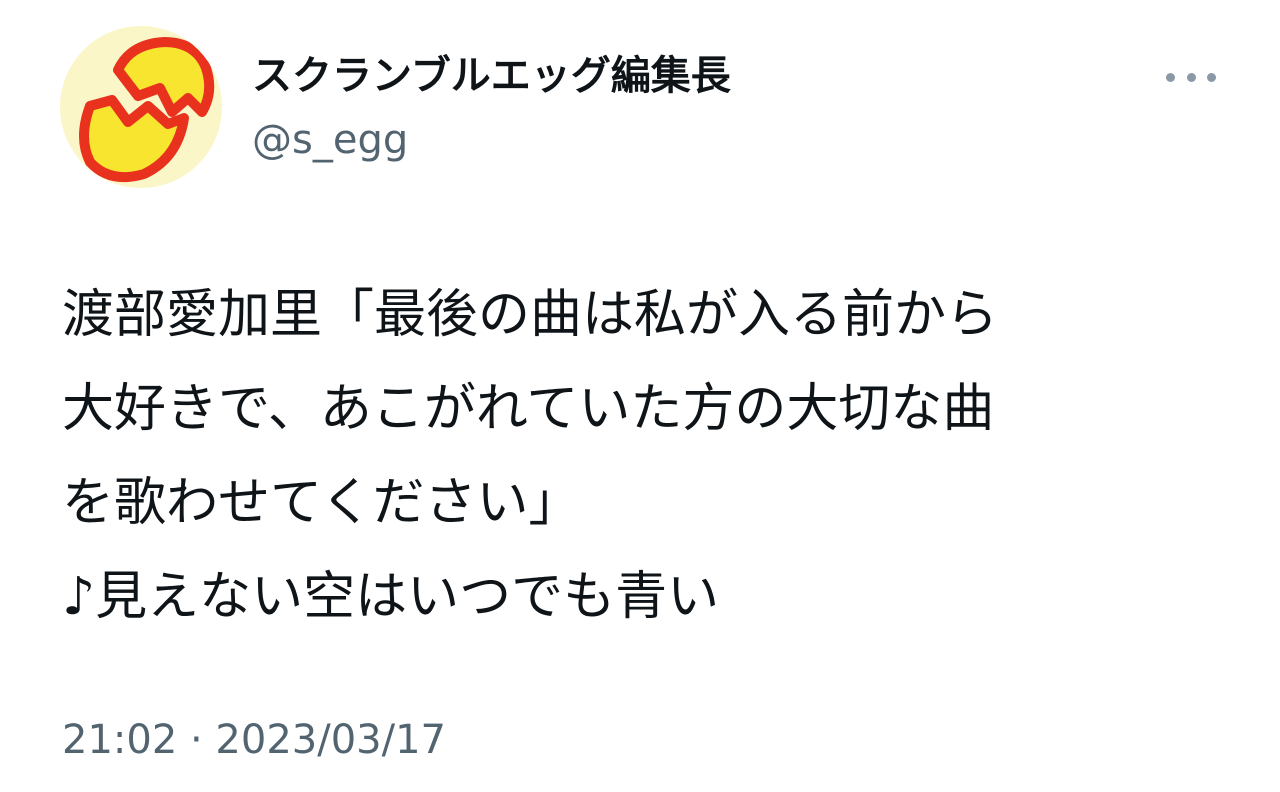 The image size is (1280, 792). I want to click on author-handle: @s_egg, so click(330, 140).